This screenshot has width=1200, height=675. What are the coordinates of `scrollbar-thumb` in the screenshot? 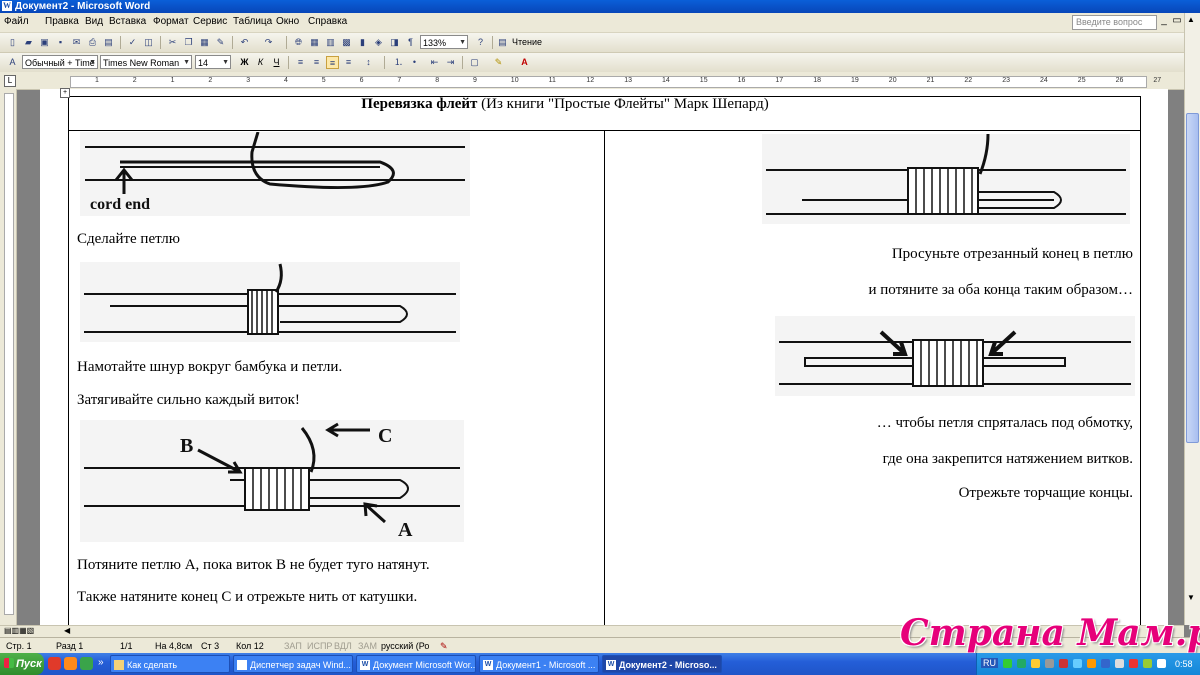 It's located at (1192, 278).